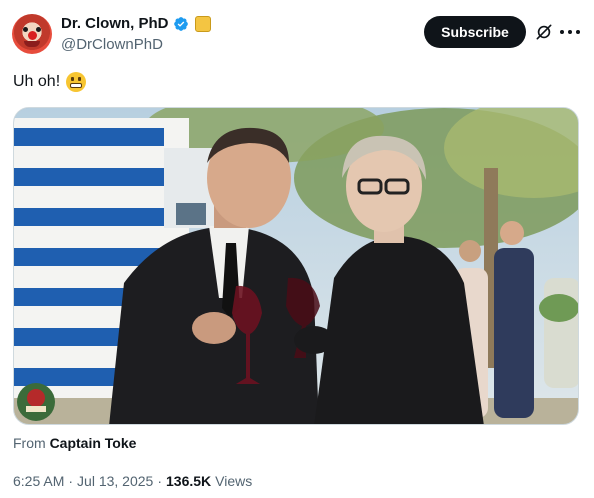  I want to click on post-time: 6:25 AM, so click(38, 481).